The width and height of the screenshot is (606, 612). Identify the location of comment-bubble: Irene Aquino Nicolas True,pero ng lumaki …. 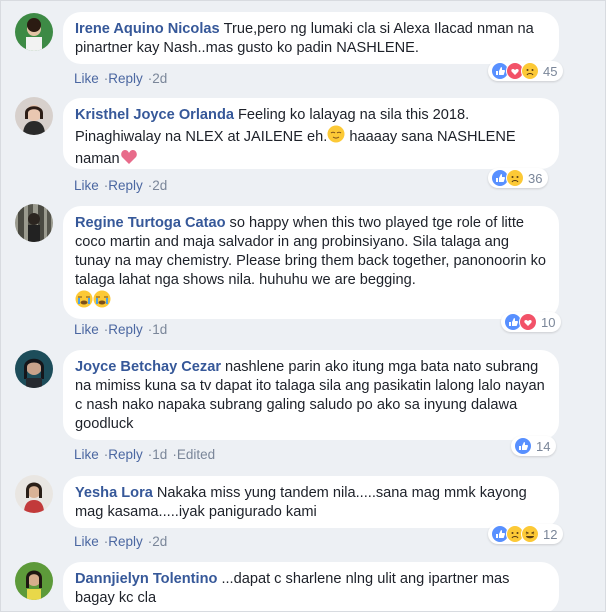
(311, 38).